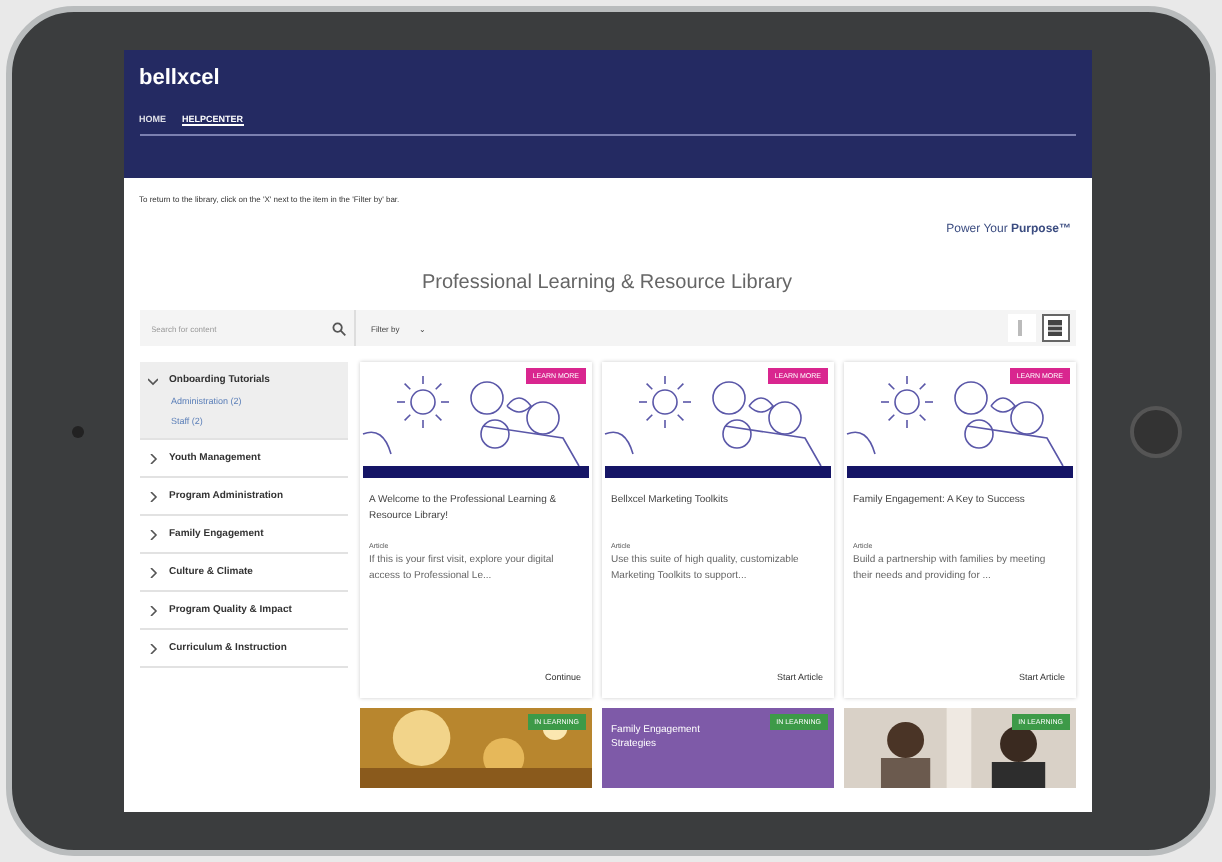 Image resolution: width=1222 pixels, height=862 pixels. I want to click on page-title: Professional Learning & Resource Library, so click(607, 283).